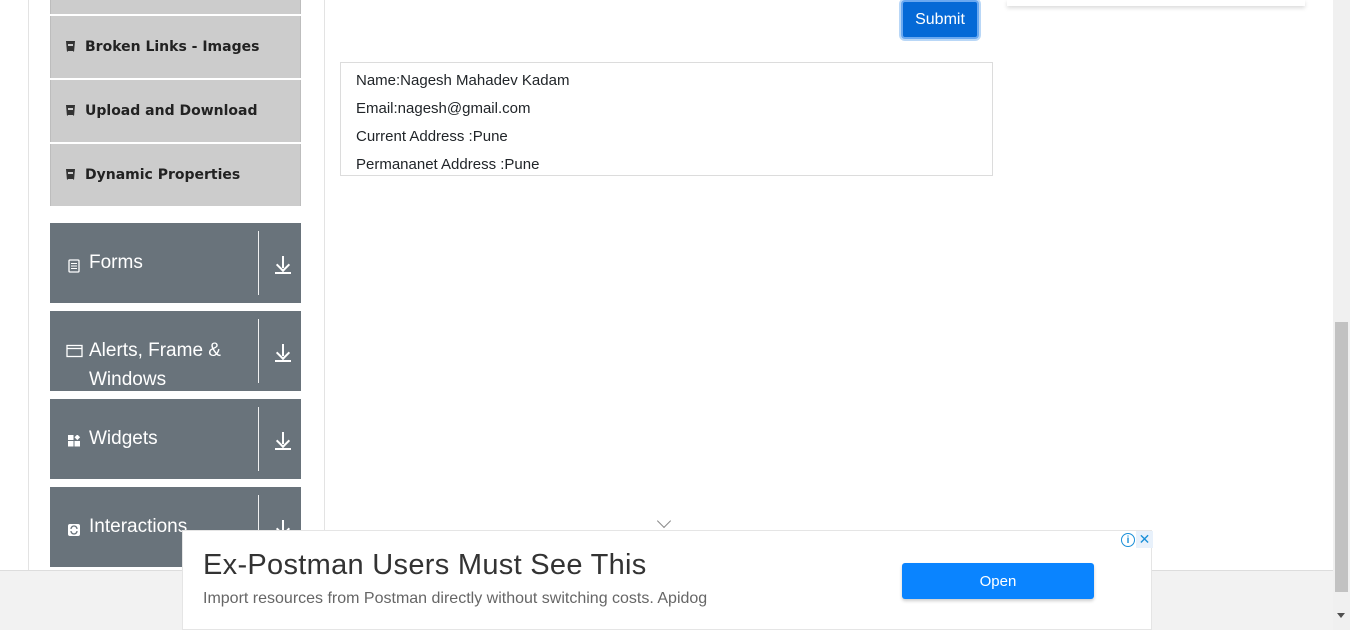 This screenshot has width=1350, height=630. I want to click on ad-open-button: Open, so click(998, 581).